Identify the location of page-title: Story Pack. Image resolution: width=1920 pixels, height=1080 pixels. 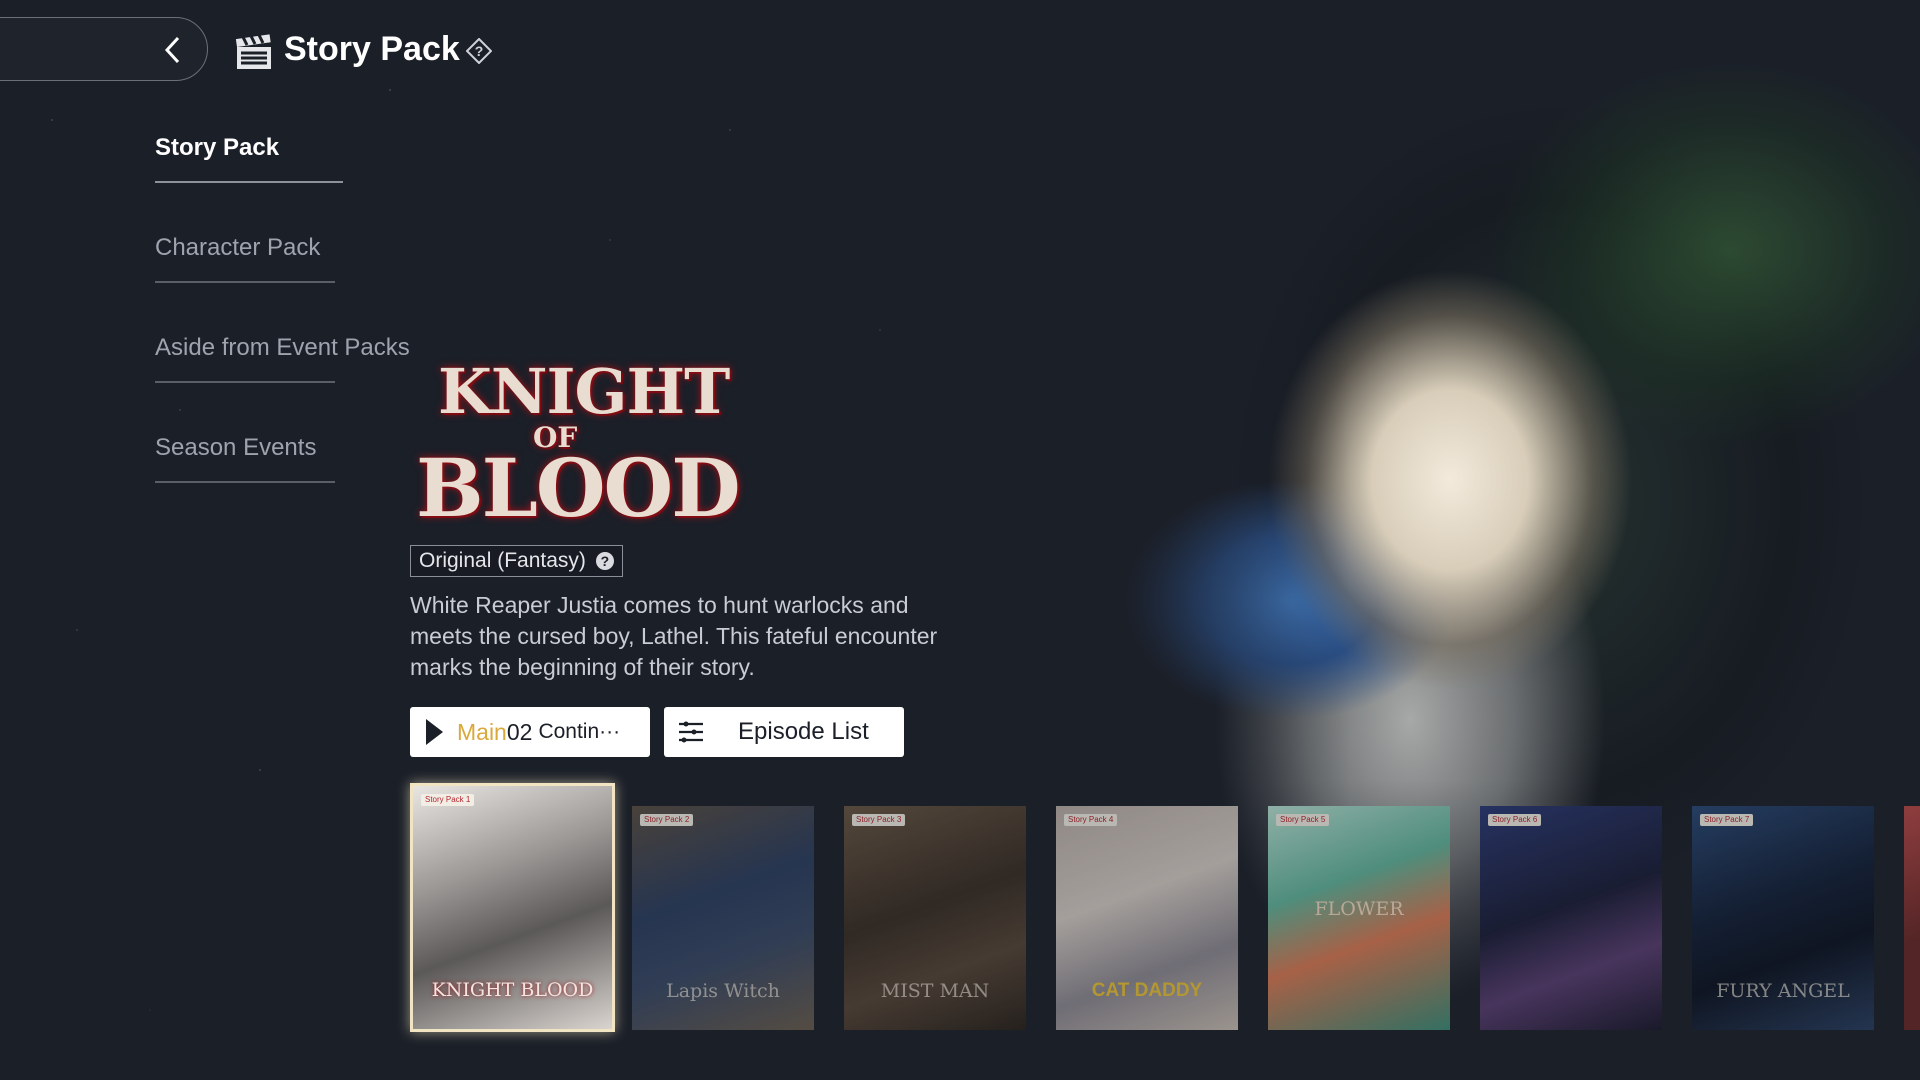
(372, 49).